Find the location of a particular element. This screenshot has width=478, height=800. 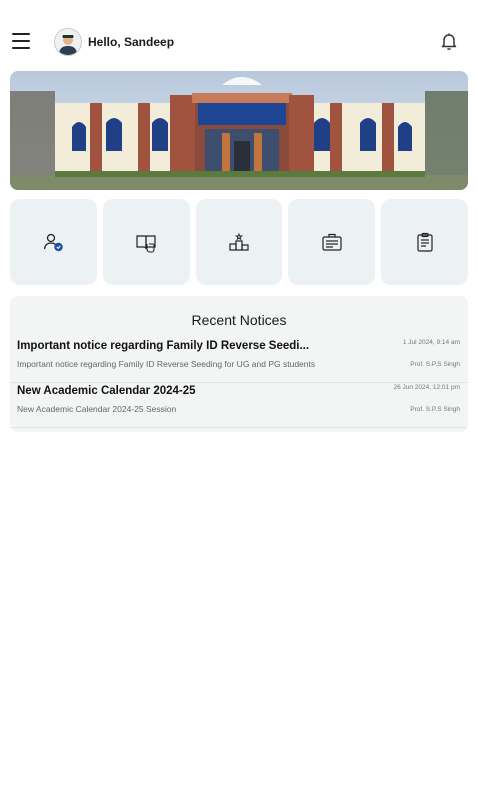

menu-icon is located at coordinates (21, 41).